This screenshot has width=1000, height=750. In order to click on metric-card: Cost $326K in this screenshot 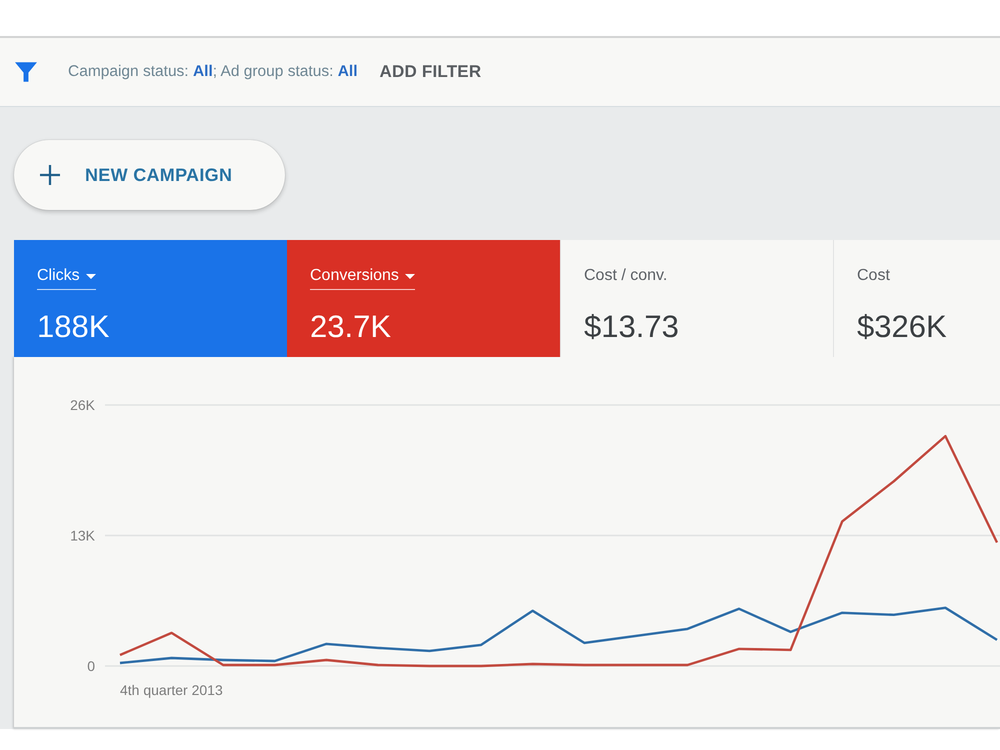, I will do `click(916, 298)`.